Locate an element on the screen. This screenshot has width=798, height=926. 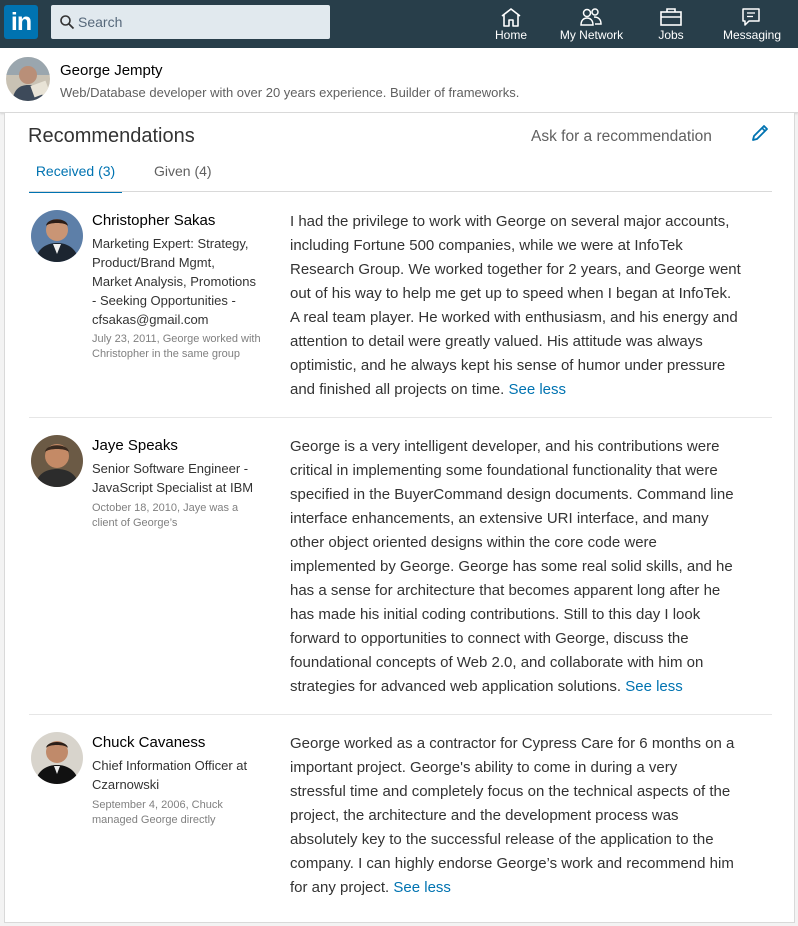
nav-home-label: Home is located at coordinates (510, 35).